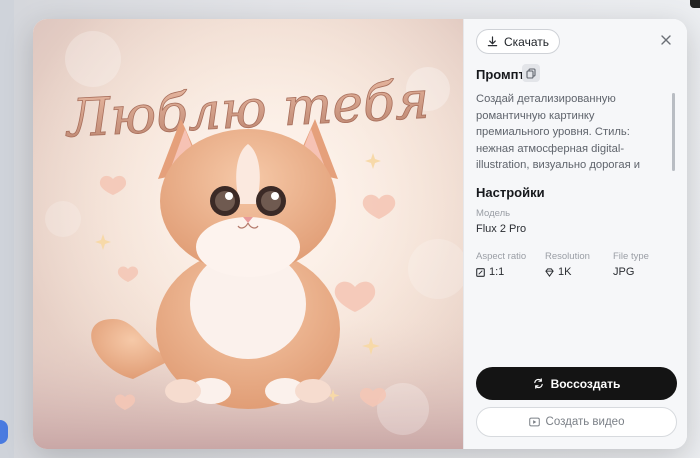 The image size is (700, 458). I want to click on diamond-icon, so click(549, 272).